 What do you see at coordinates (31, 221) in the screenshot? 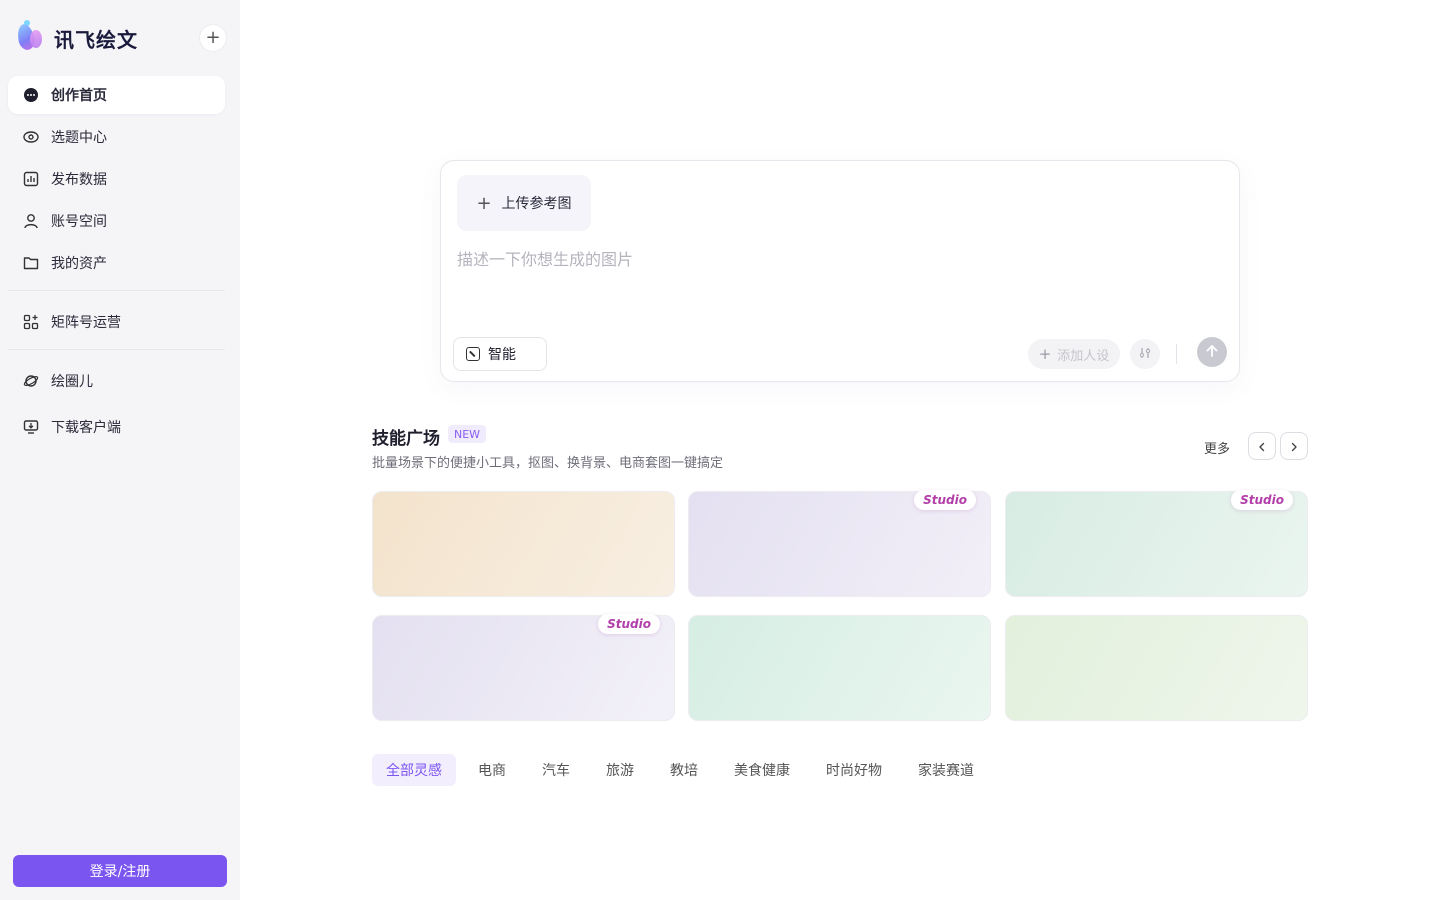
I see `user-icon` at bounding box center [31, 221].